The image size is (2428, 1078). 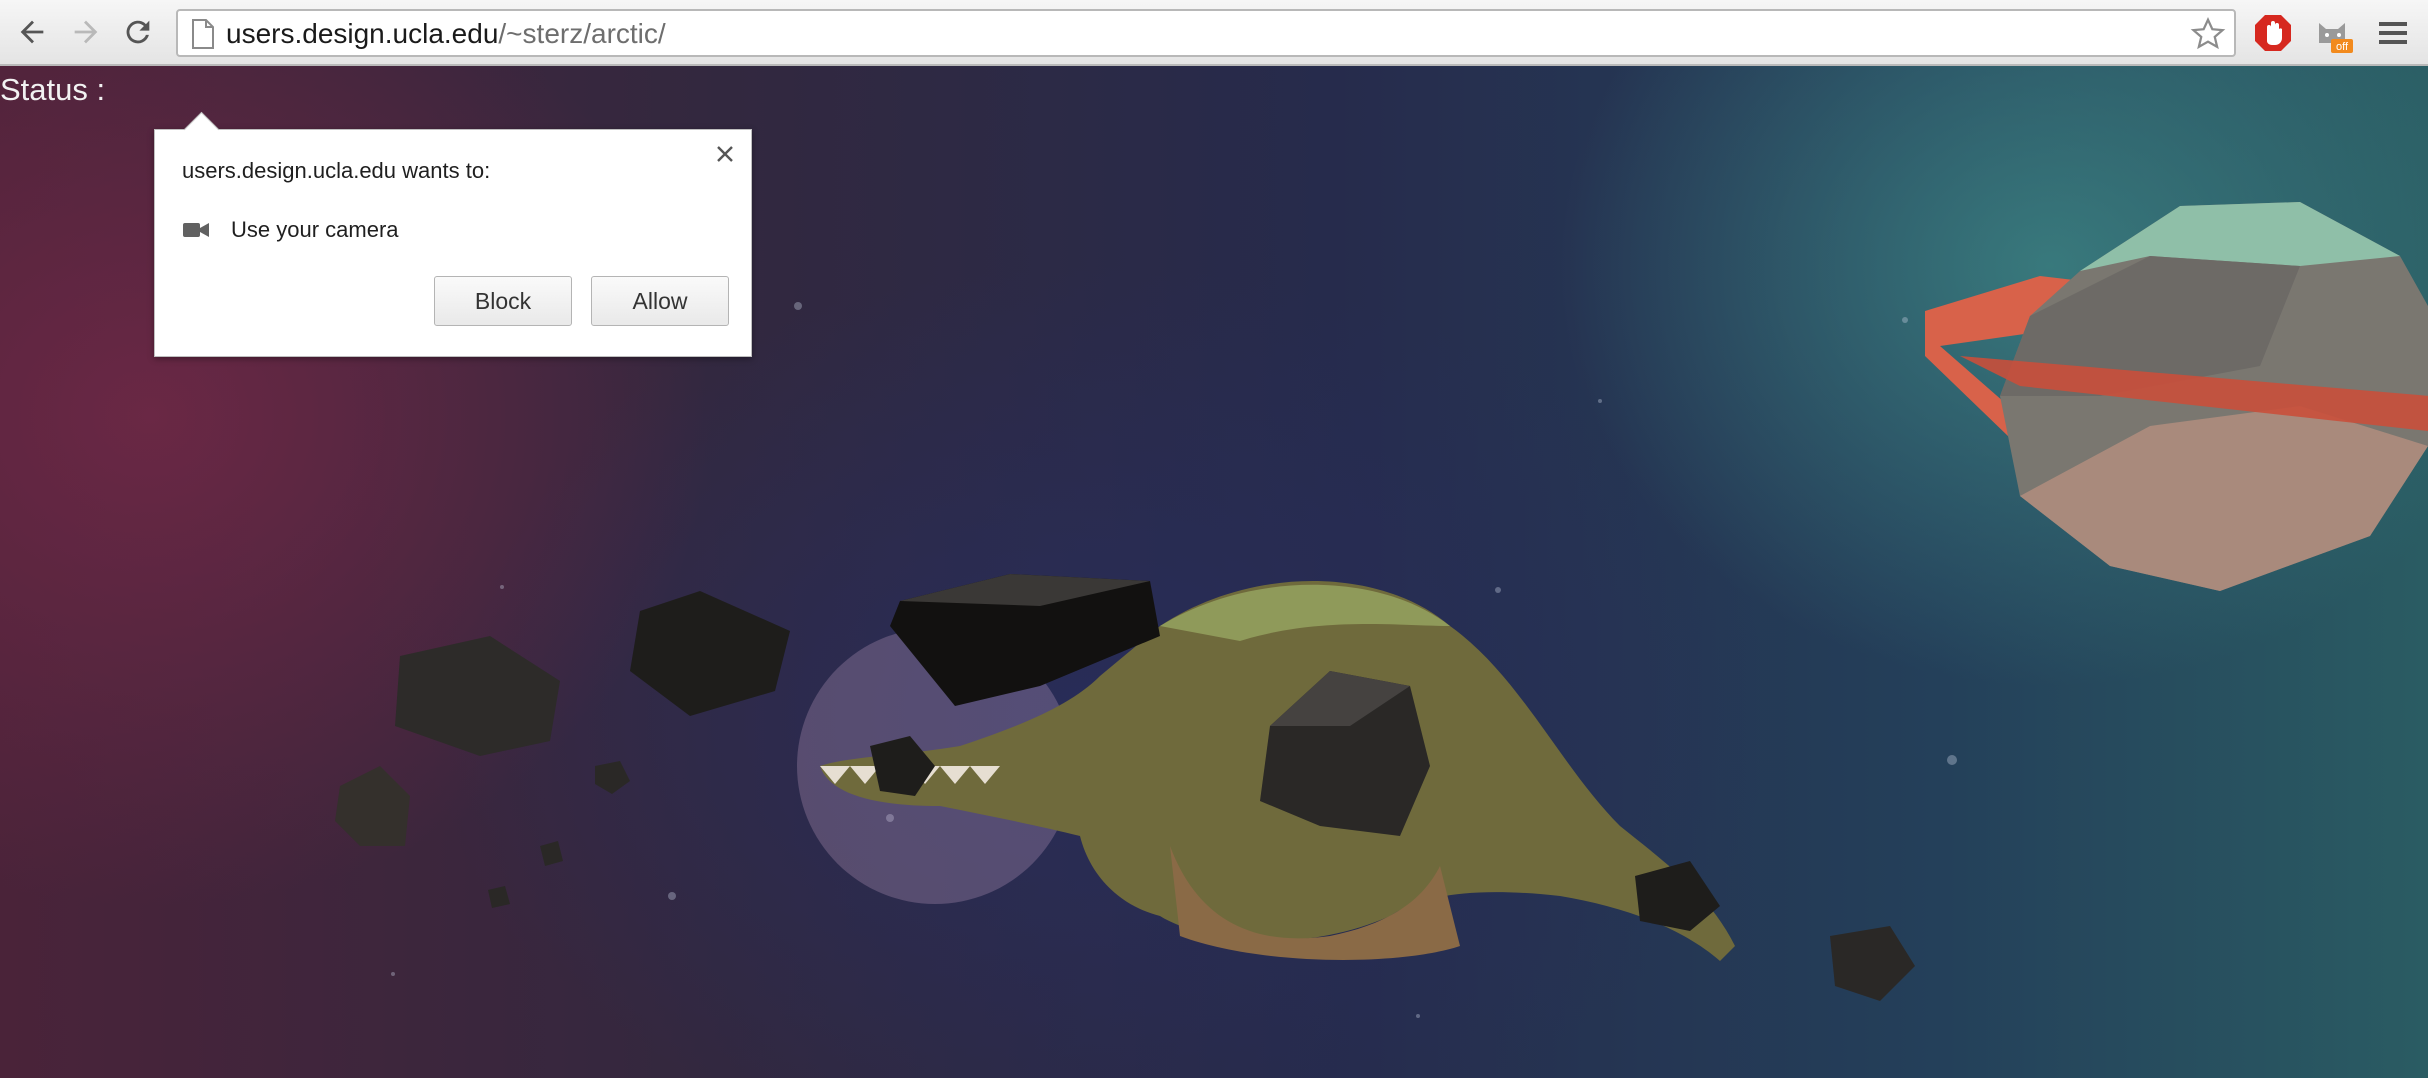 What do you see at coordinates (53, 89) in the screenshot?
I see `status-label: Status :` at bounding box center [53, 89].